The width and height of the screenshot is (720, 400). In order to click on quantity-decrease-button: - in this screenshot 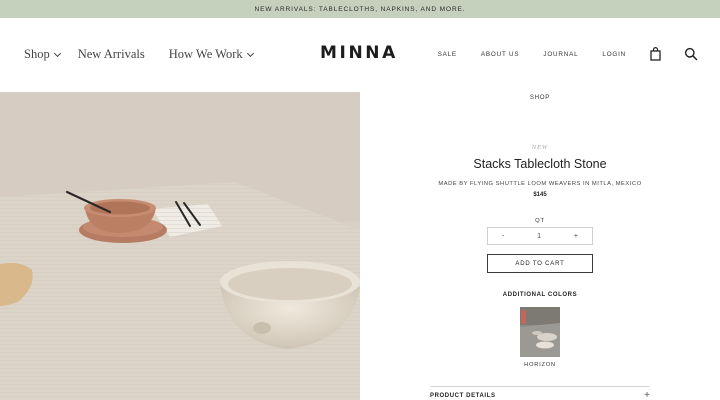, I will do `click(503, 236)`.